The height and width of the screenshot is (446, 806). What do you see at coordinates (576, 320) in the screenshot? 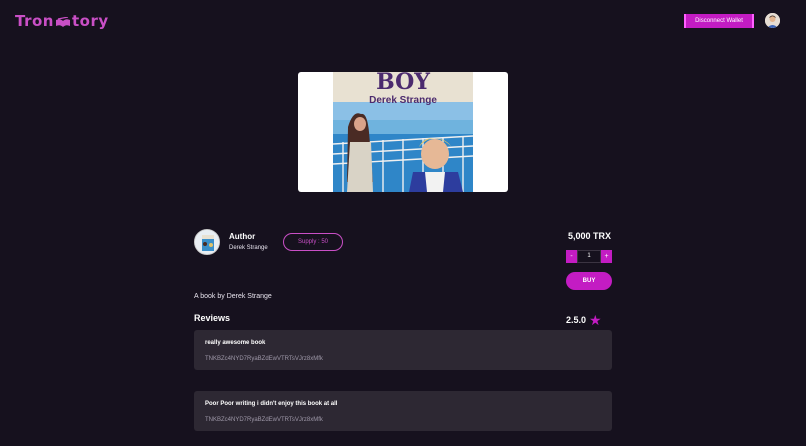
I see `rating-value: 2.5.0` at bounding box center [576, 320].